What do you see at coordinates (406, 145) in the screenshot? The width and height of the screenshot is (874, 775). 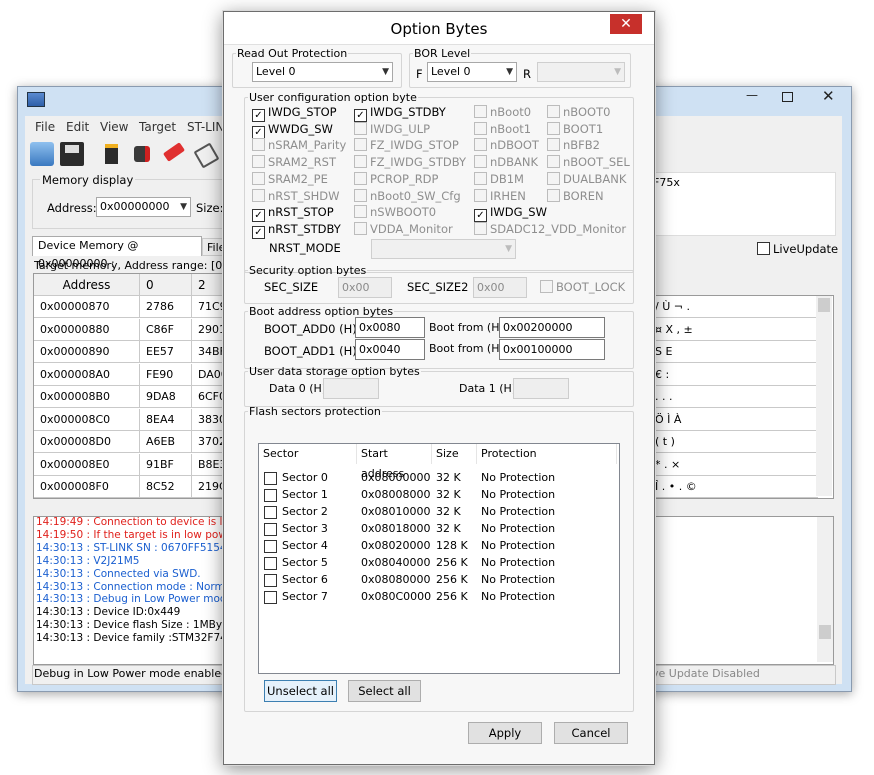 I see `option-fz-iwdg-stop-checkbox: FZ_IWDG_STOP` at bounding box center [406, 145].